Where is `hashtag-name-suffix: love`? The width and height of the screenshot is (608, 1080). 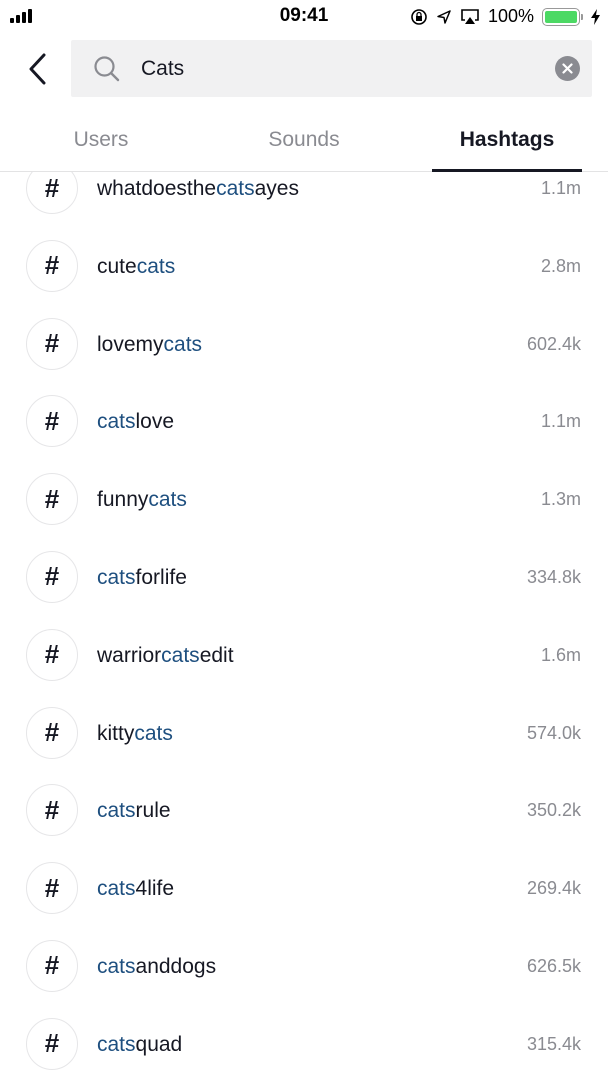
hashtag-name-suffix: love is located at coordinates (155, 422).